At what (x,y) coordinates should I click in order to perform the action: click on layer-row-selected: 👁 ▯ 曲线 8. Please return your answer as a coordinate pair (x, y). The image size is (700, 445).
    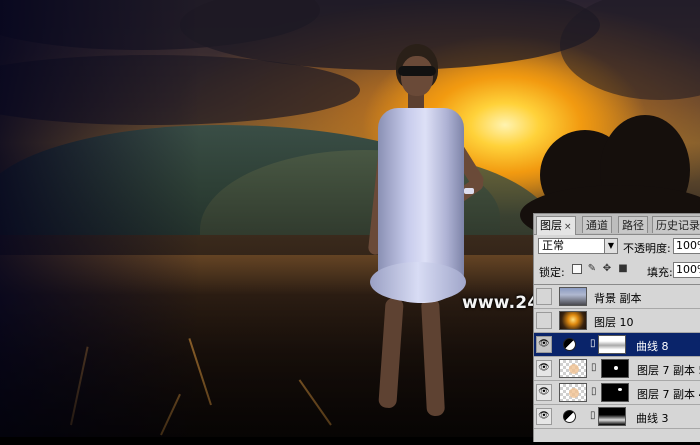
    Looking at the image, I should click on (617, 345).